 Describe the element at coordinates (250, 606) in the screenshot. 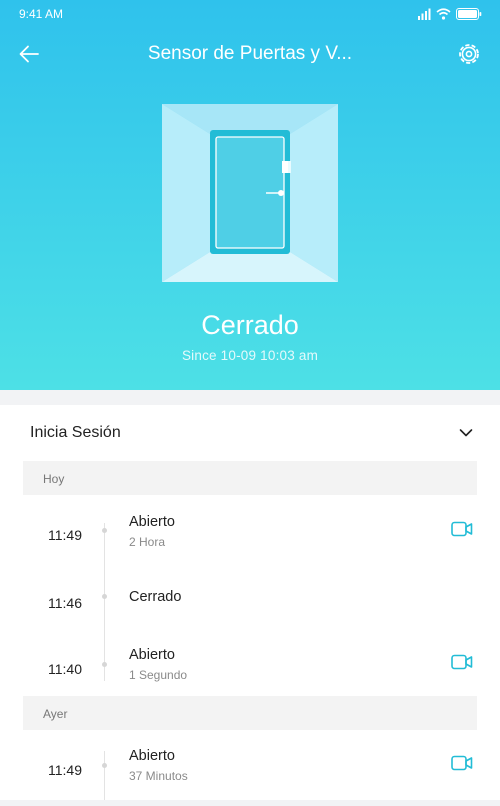

I see `event-row: 11:46 Cerrado` at that location.